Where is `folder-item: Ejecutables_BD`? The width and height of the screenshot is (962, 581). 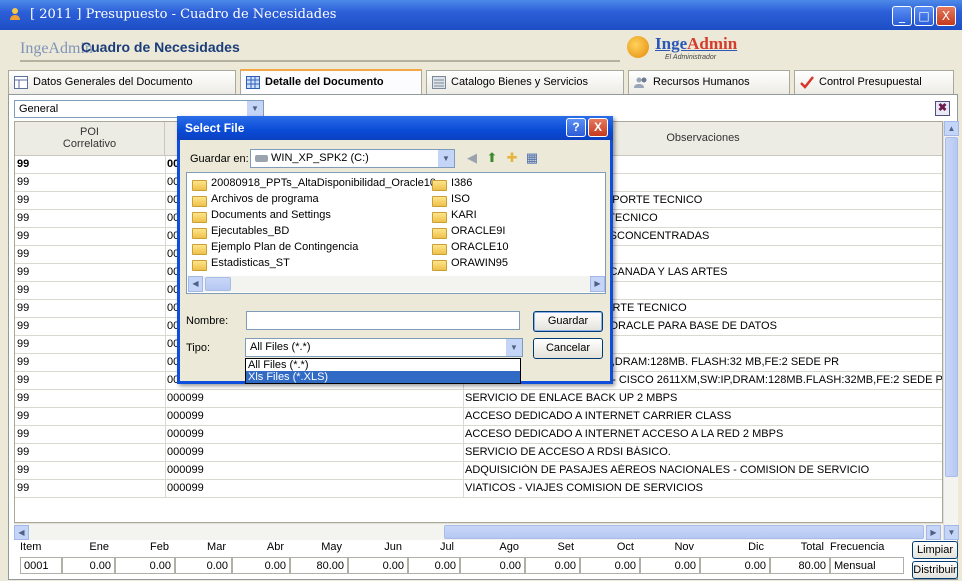
folder-item: Ejecutables_BD is located at coordinates (240, 233).